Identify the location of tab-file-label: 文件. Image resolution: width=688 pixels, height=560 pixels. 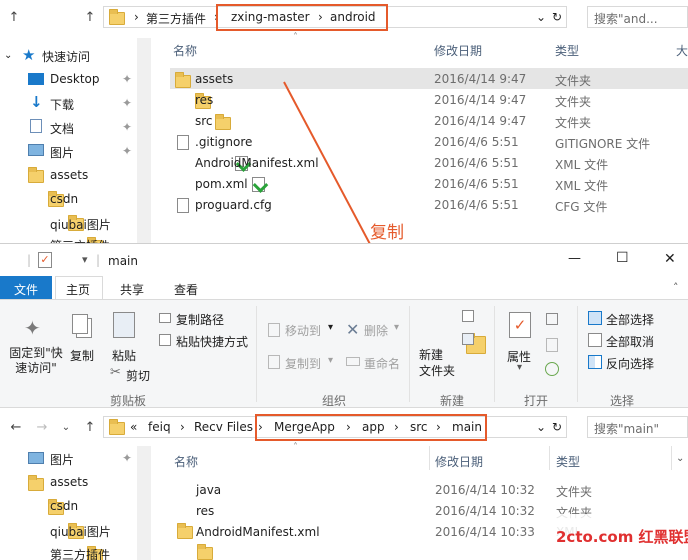
(26, 290).